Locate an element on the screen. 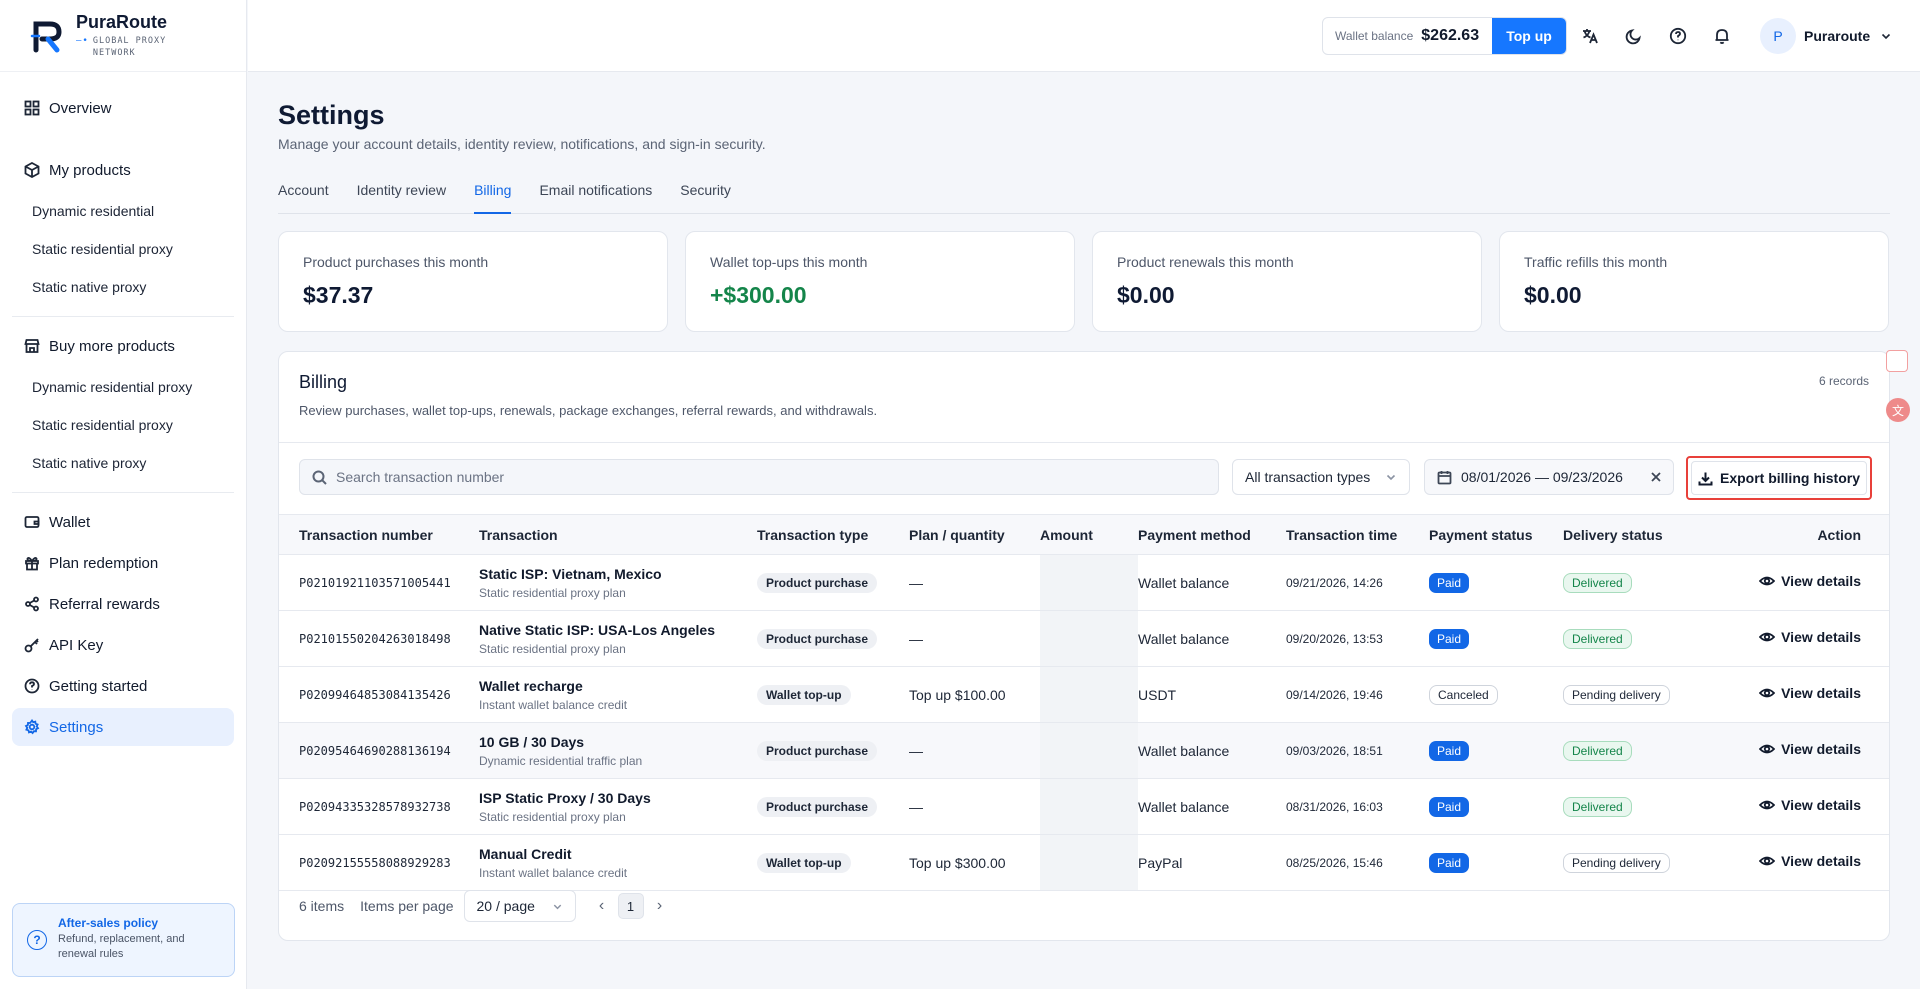 The height and width of the screenshot is (989, 1920). billing-title: Billing is located at coordinates (323, 382).